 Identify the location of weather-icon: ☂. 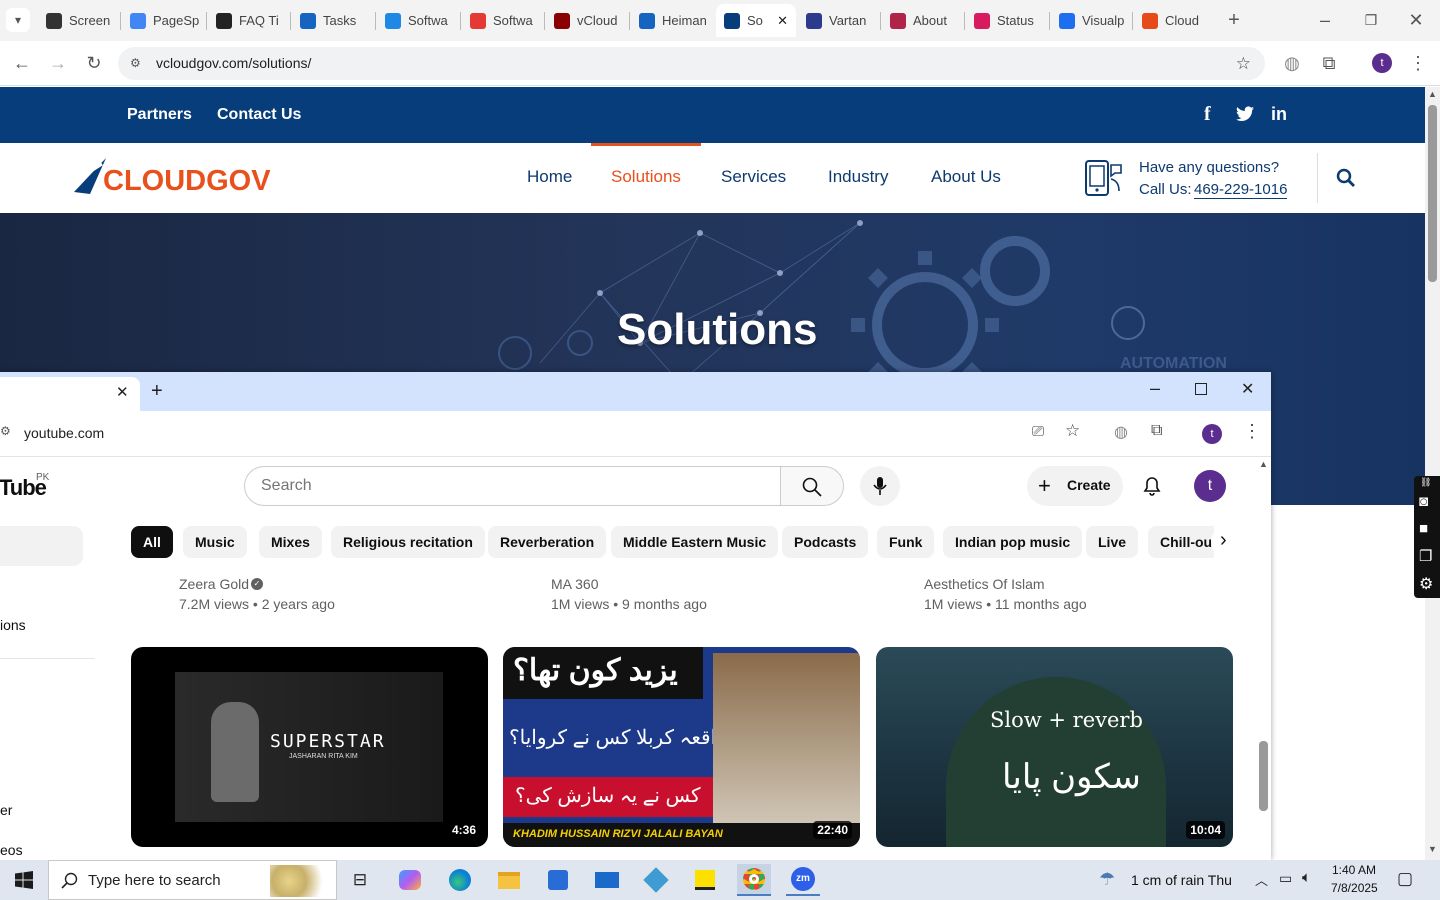
(1107, 879).